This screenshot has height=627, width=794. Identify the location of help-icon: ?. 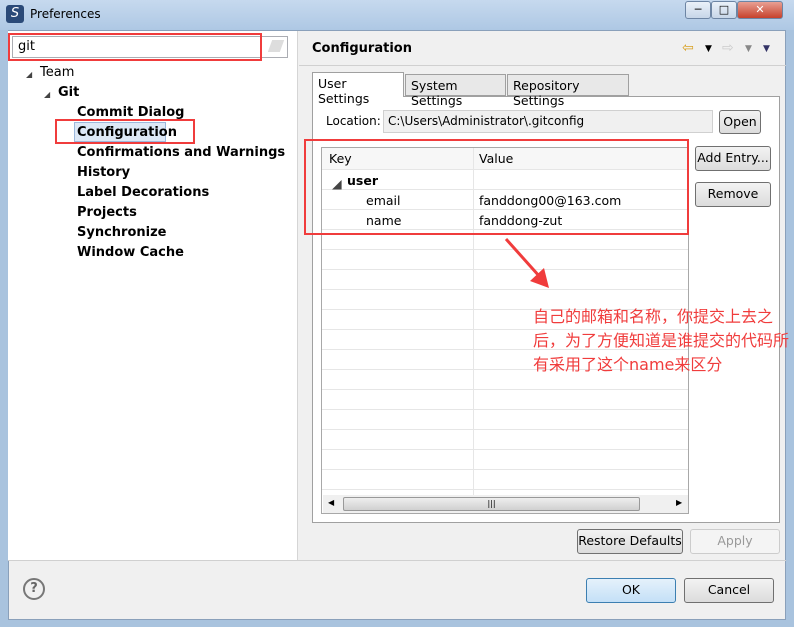
(34, 589).